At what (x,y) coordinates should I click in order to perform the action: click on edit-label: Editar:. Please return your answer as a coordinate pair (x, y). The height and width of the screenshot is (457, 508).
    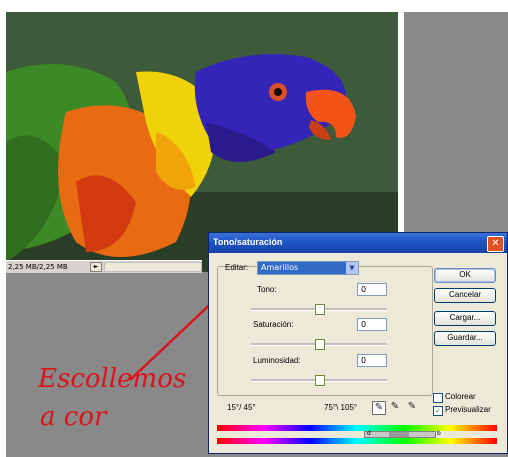
    Looking at the image, I should click on (237, 267).